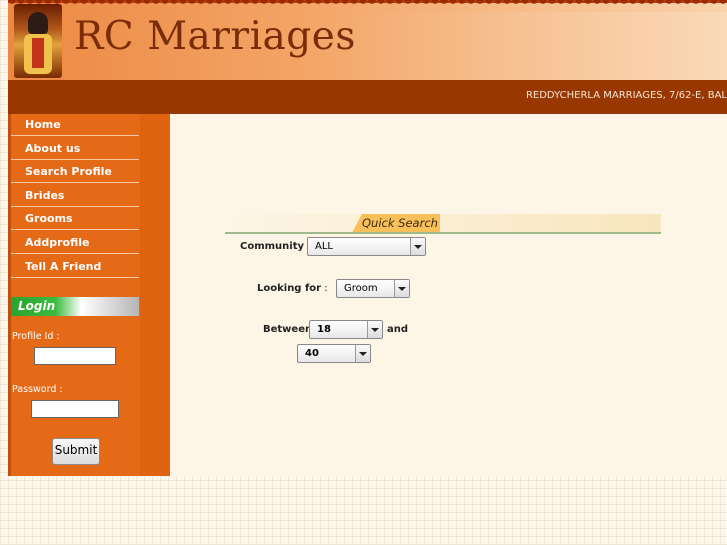 The image size is (727, 545). I want to click on community-label: Community, so click(272, 246).